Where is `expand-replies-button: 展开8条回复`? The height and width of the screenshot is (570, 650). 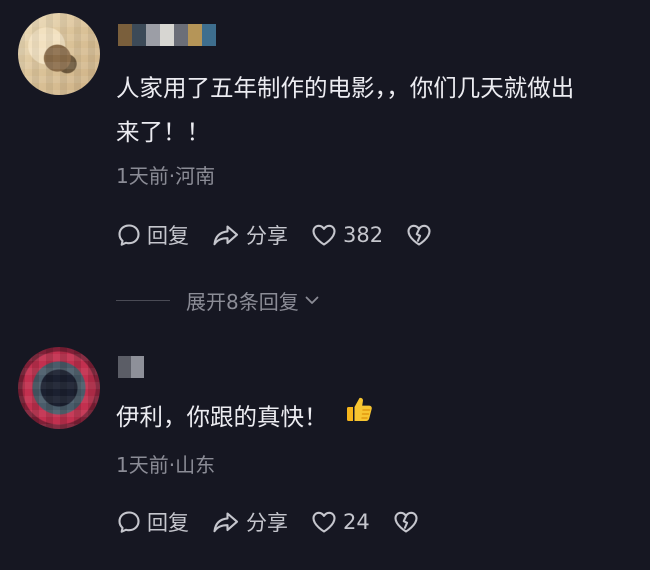 expand-replies-button: 展开8条回复 is located at coordinates (218, 300).